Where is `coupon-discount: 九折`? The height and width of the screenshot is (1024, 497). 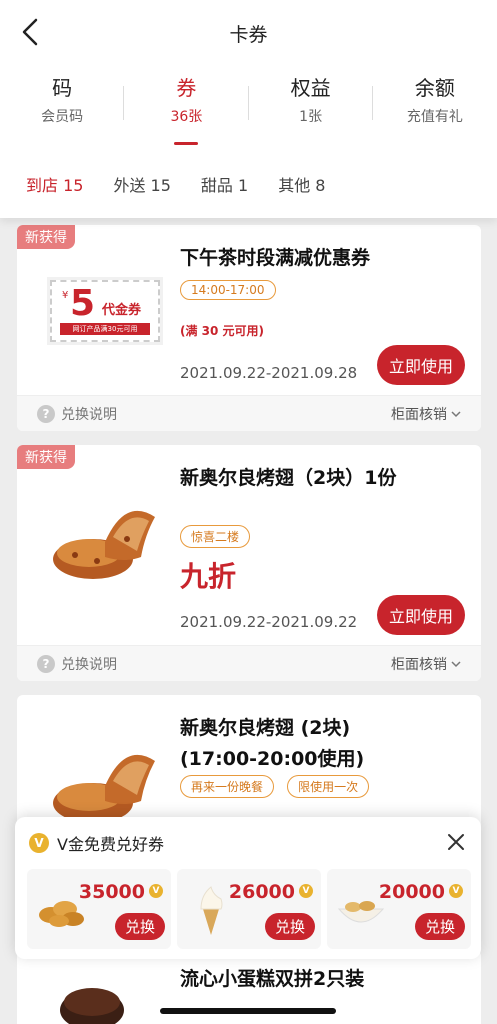 coupon-discount: 九折 is located at coordinates (208, 576).